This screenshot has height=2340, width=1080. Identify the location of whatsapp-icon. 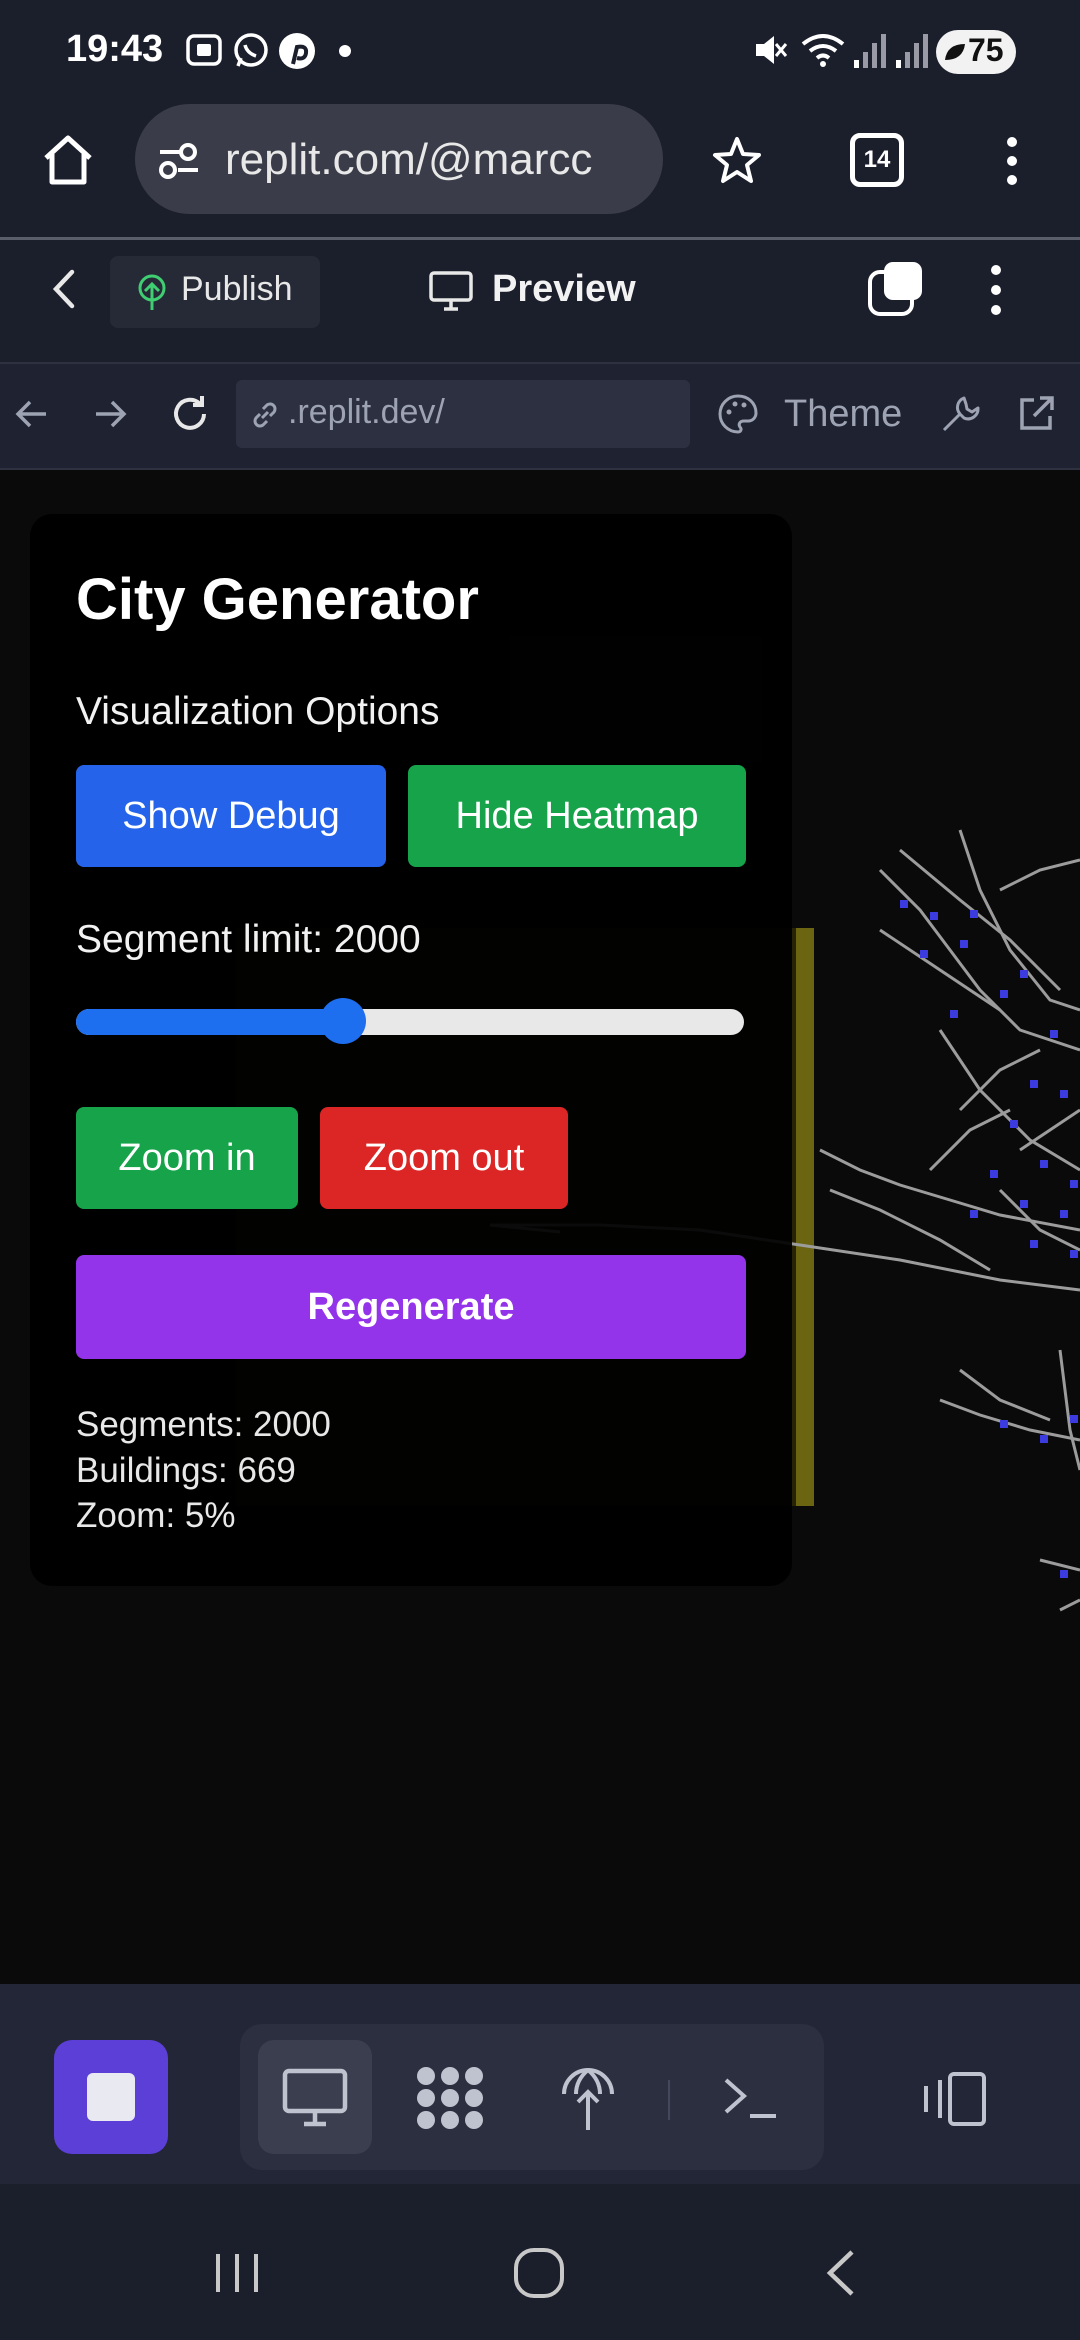
(251, 51).